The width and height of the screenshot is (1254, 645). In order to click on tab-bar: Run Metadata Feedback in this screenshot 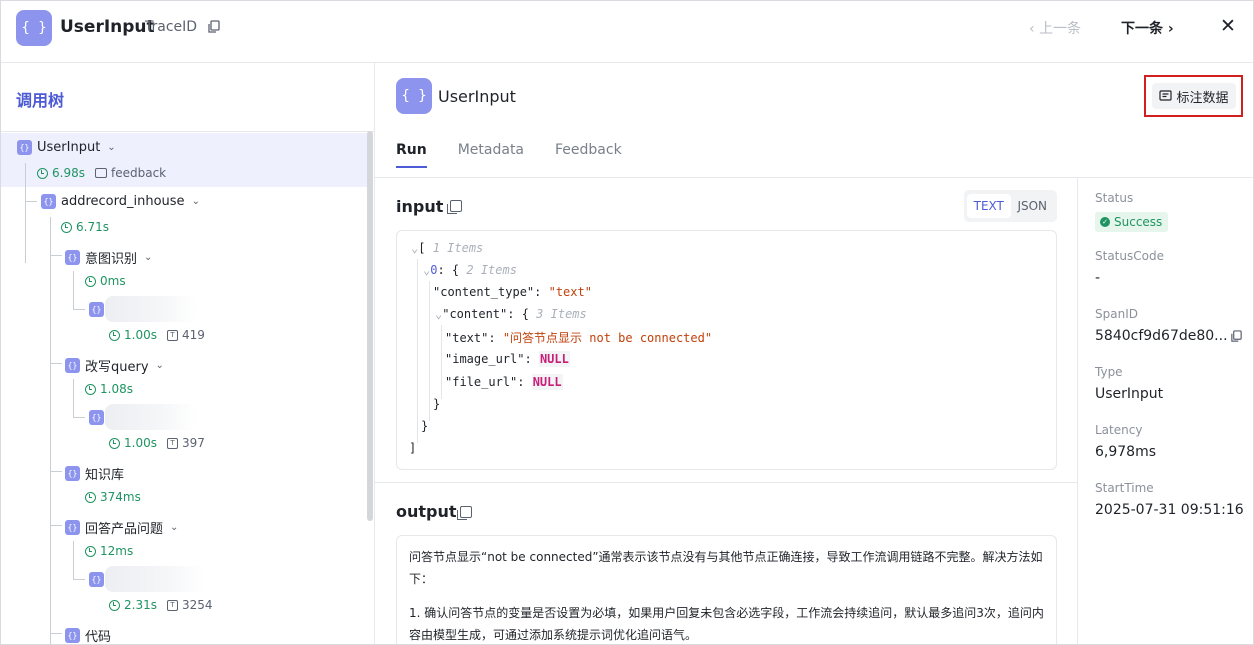, I will do `click(509, 155)`.